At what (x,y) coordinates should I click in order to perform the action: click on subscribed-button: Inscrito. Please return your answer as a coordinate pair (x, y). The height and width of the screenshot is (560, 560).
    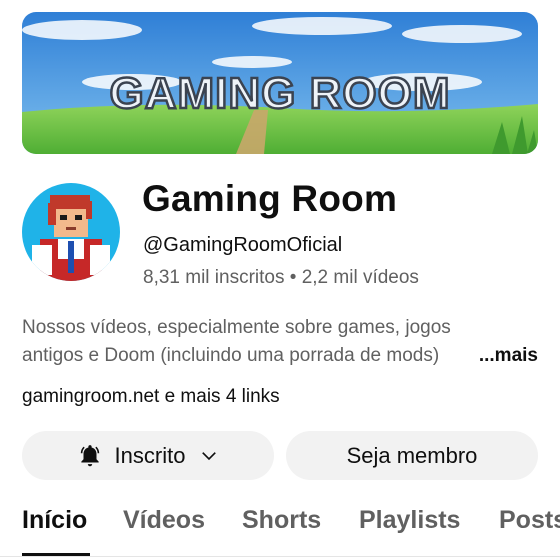
    Looking at the image, I should click on (148, 455).